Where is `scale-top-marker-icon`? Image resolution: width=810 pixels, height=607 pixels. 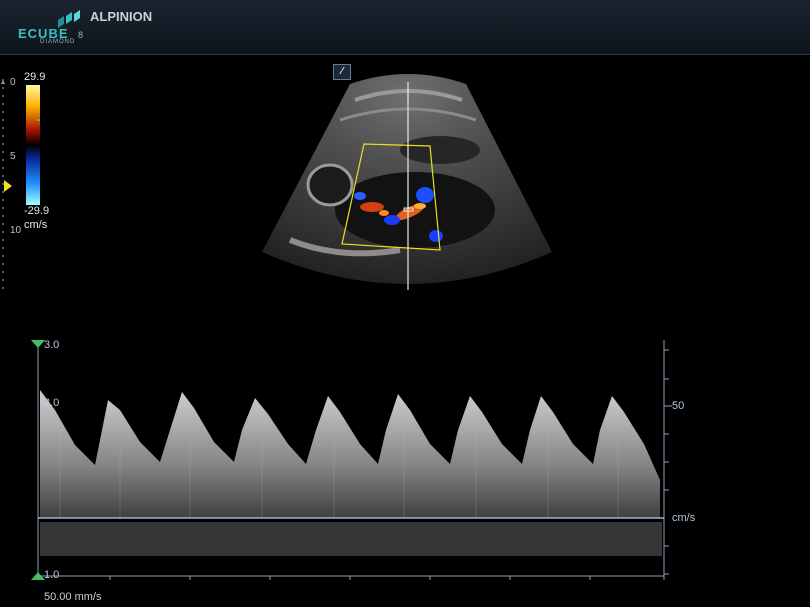 scale-top-marker-icon is located at coordinates (38, 344).